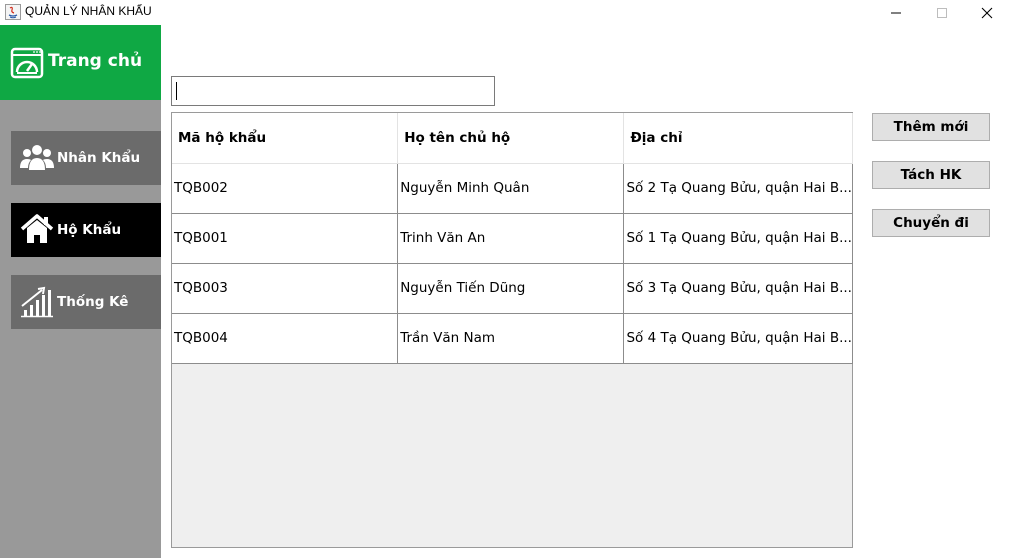  I want to click on bar-chart-icon, so click(37, 302).